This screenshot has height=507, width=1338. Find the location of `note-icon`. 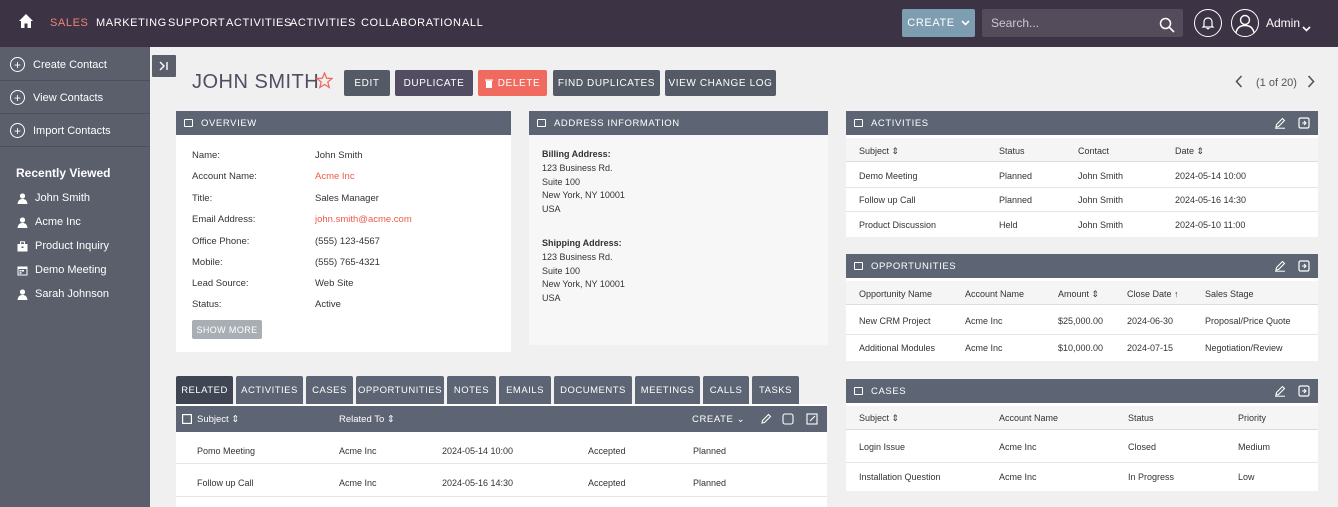

note-icon is located at coordinates (788, 419).